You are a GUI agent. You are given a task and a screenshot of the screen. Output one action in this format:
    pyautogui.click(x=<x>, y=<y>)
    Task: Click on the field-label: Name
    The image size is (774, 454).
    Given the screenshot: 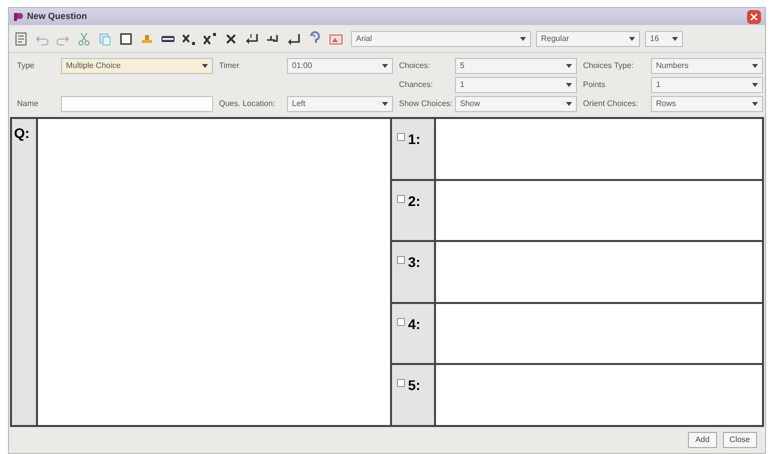 What is the action you would take?
    pyautogui.click(x=28, y=104)
    